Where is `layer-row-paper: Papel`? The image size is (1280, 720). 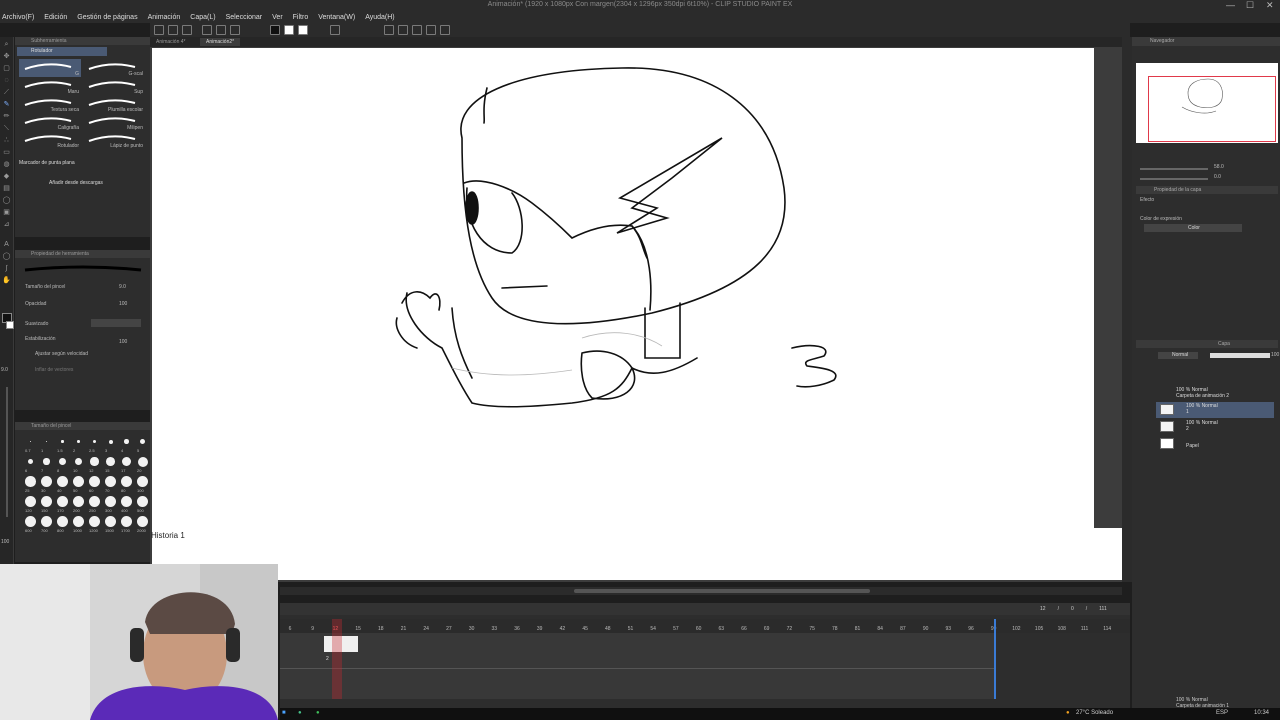 layer-row-paper: Papel is located at coordinates (1215, 444).